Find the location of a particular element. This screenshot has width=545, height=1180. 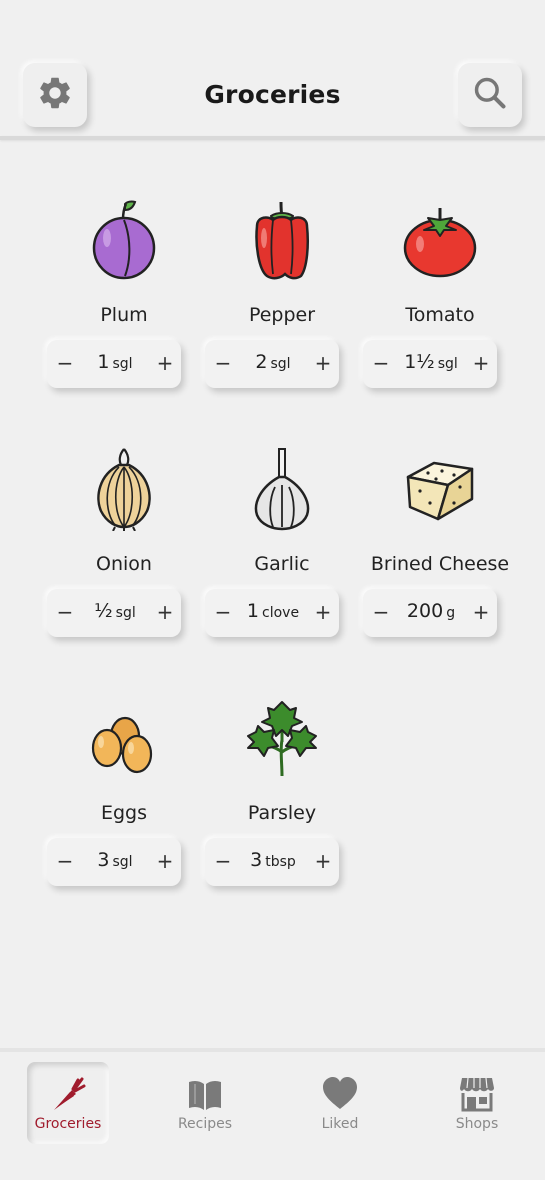

quantity-value: ½ sgl is located at coordinates (115, 611).